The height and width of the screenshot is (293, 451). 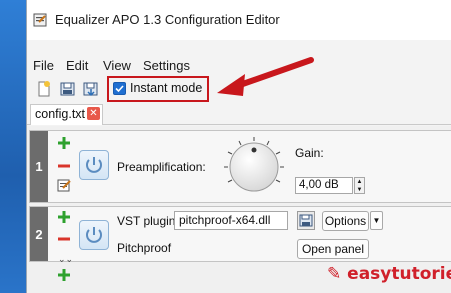 What do you see at coordinates (166, 65) in the screenshot?
I see `menu-settings: Settings` at bounding box center [166, 65].